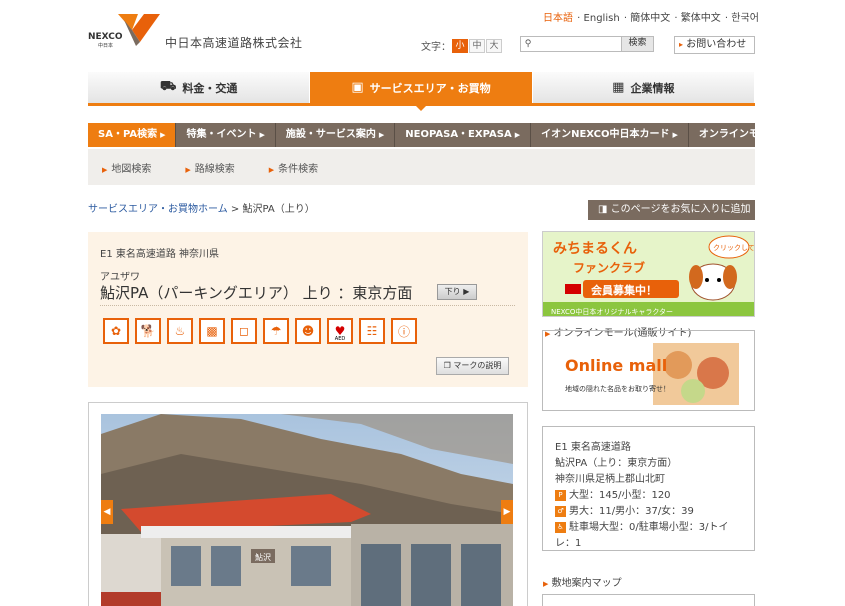 The width and height of the screenshot is (845, 606). Describe the element at coordinates (458, 134) in the screenshot. I see `sub-nav-label: NEOPASA・EXPASA` at that location.